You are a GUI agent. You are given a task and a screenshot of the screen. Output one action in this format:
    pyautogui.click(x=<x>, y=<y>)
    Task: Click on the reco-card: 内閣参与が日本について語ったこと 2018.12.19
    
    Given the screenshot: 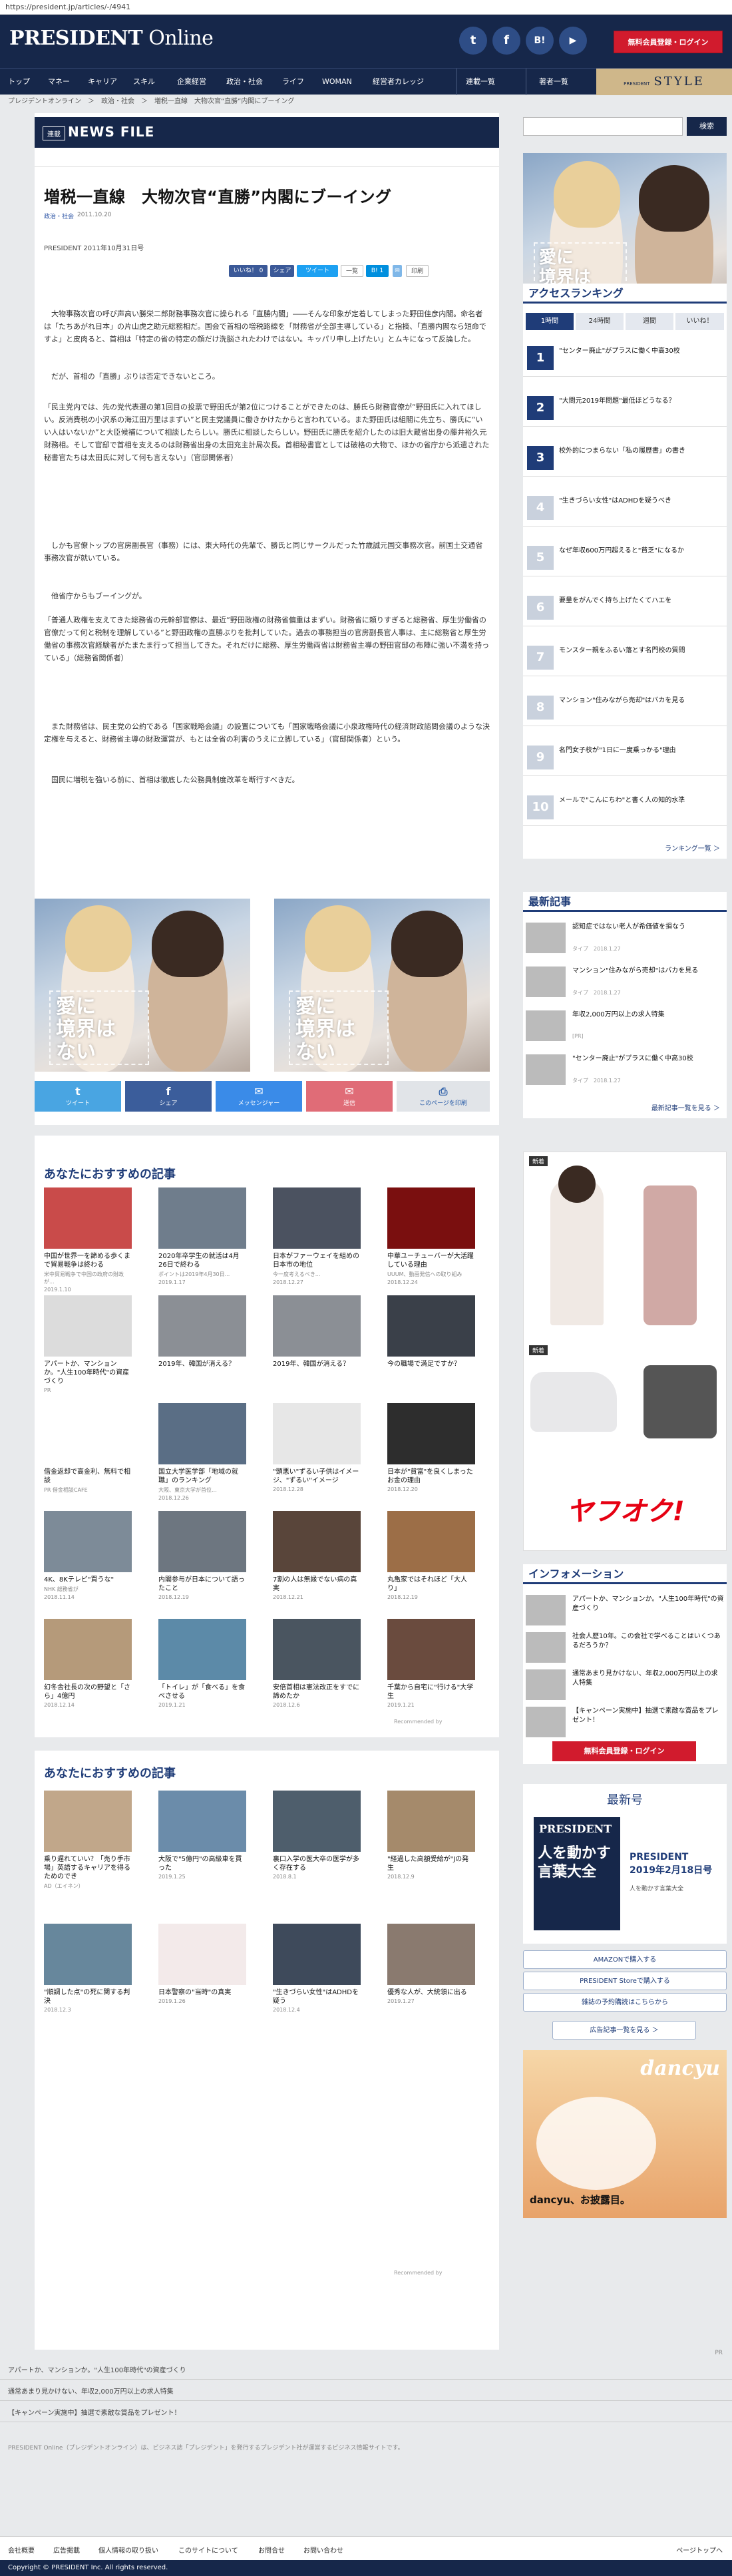 What is the action you would take?
    pyautogui.click(x=202, y=1555)
    